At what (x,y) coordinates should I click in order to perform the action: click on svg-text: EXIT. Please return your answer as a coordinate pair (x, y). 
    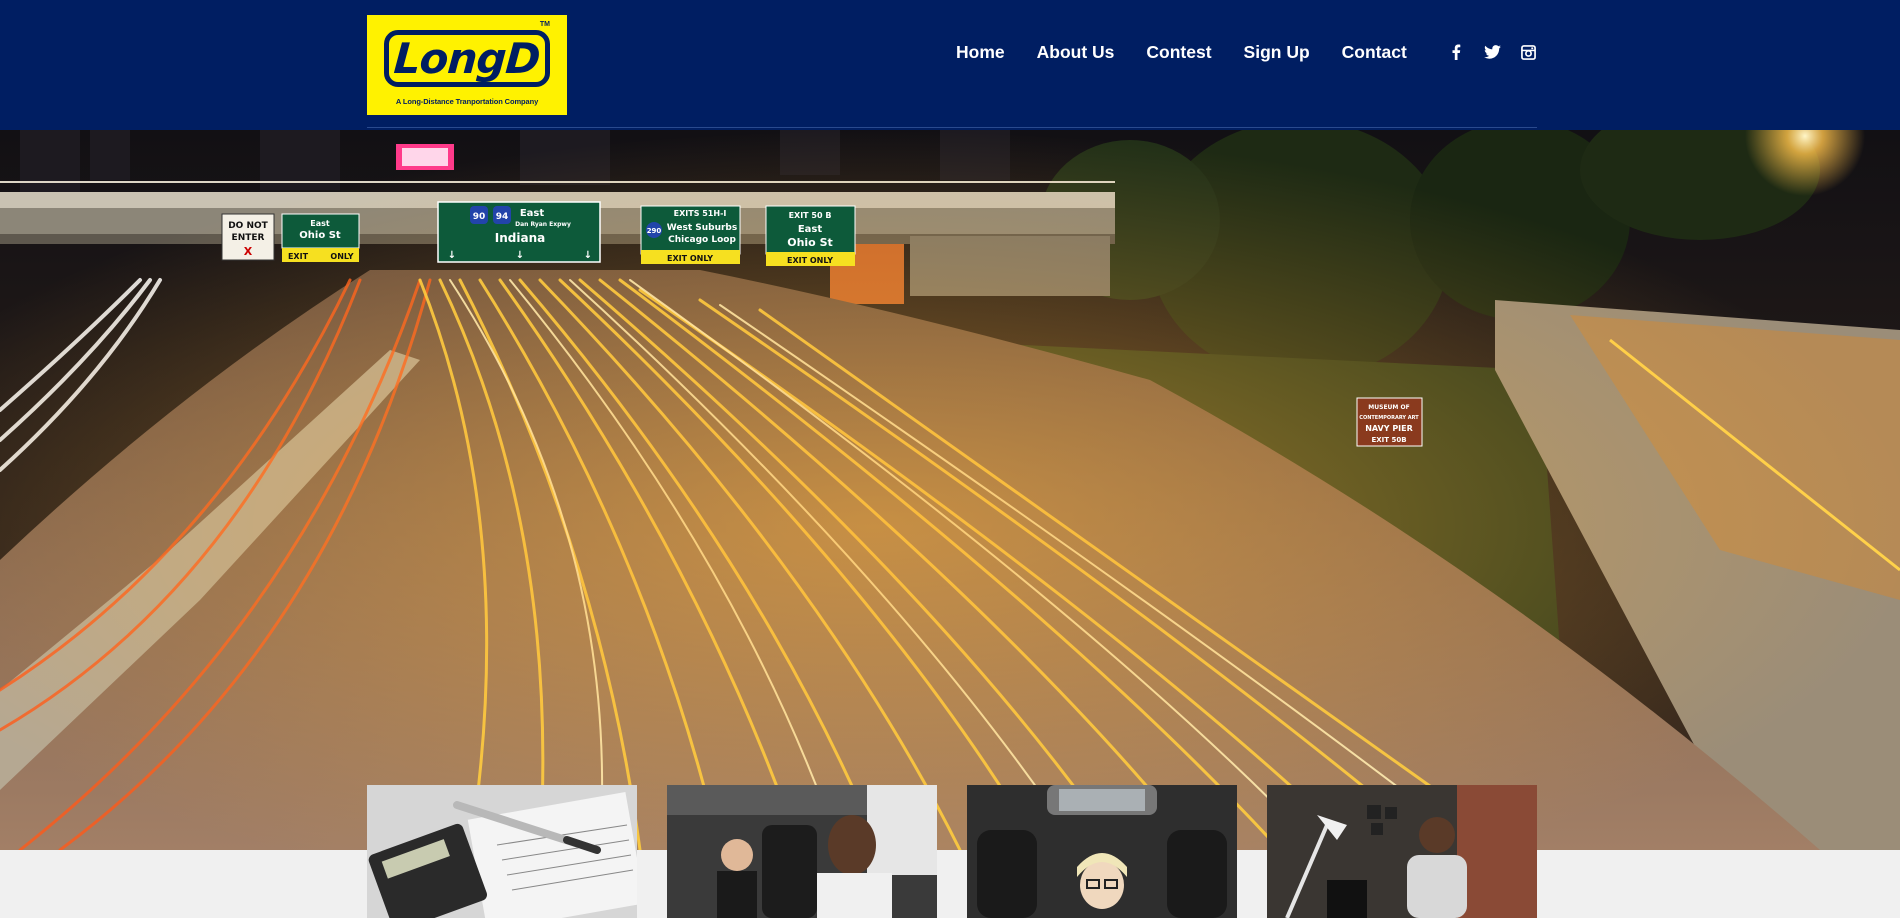
    Looking at the image, I should click on (298, 256).